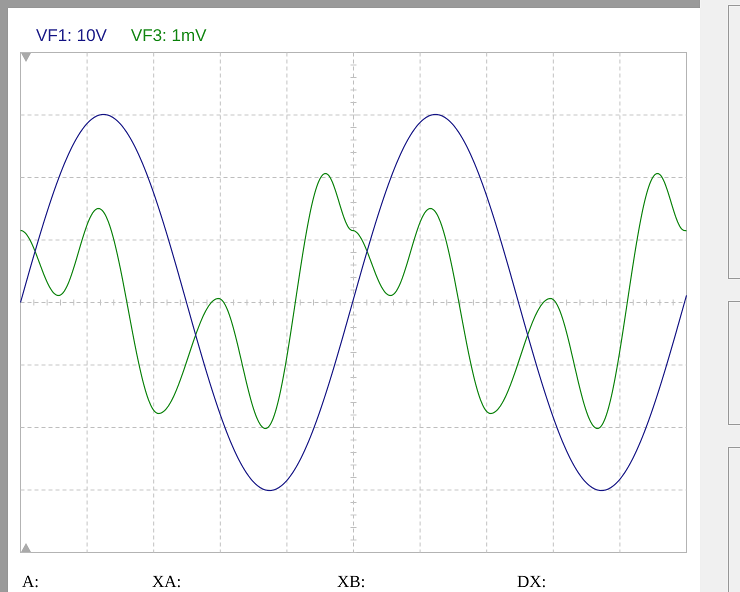 This screenshot has height=592, width=740. What do you see at coordinates (167, 582) in the screenshot?
I see `readout-label: XA:` at bounding box center [167, 582].